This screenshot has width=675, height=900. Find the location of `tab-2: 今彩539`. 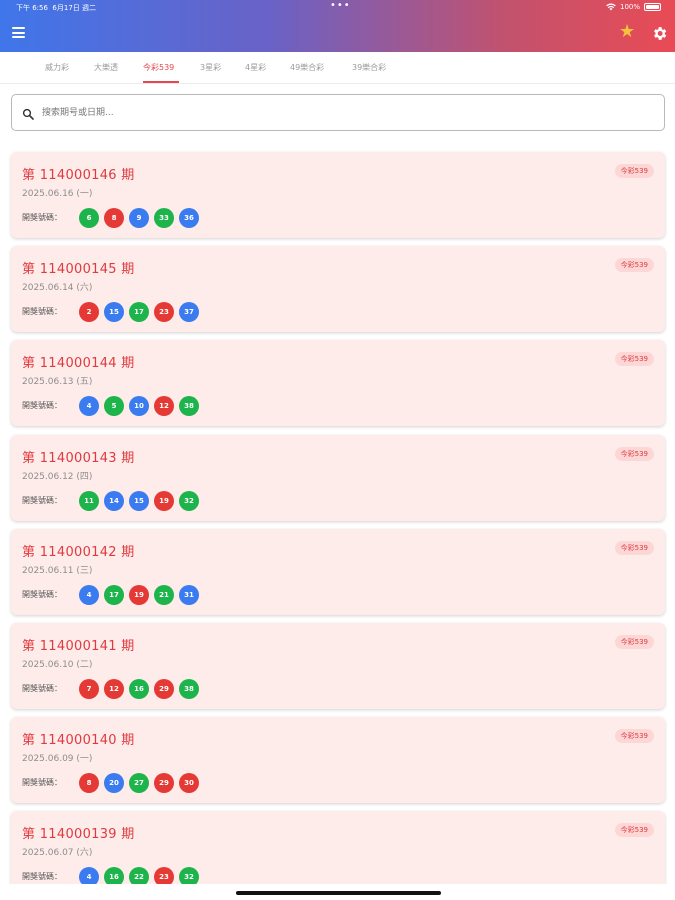

tab-2: 今彩539 is located at coordinates (158, 67).